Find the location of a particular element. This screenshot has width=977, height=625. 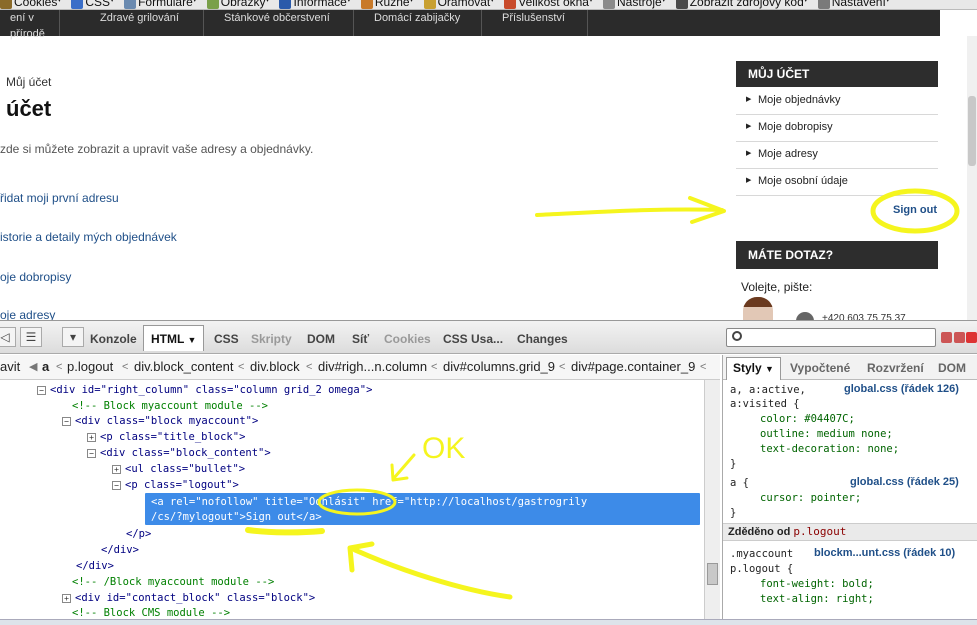

close-icon is located at coordinates (971, 337).